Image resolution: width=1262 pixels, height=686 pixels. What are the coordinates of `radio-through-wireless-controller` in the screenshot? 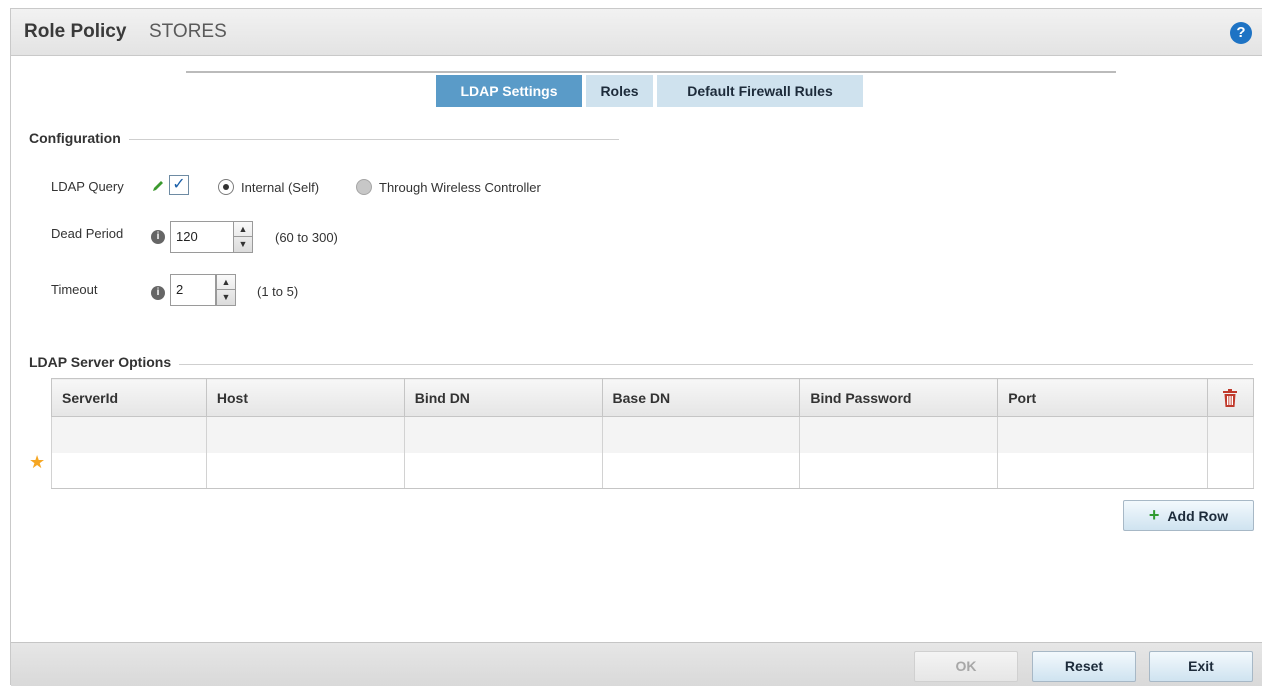 It's located at (364, 187).